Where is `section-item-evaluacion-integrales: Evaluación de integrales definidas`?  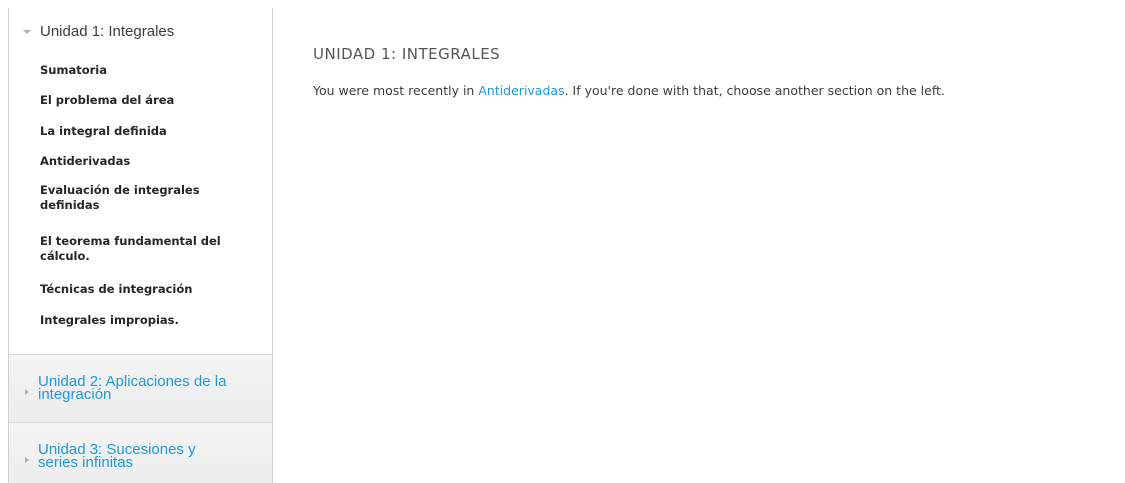 section-item-evaluacion-integrales: Evaluación de integrales definidas is located at coordinates (135, 198).